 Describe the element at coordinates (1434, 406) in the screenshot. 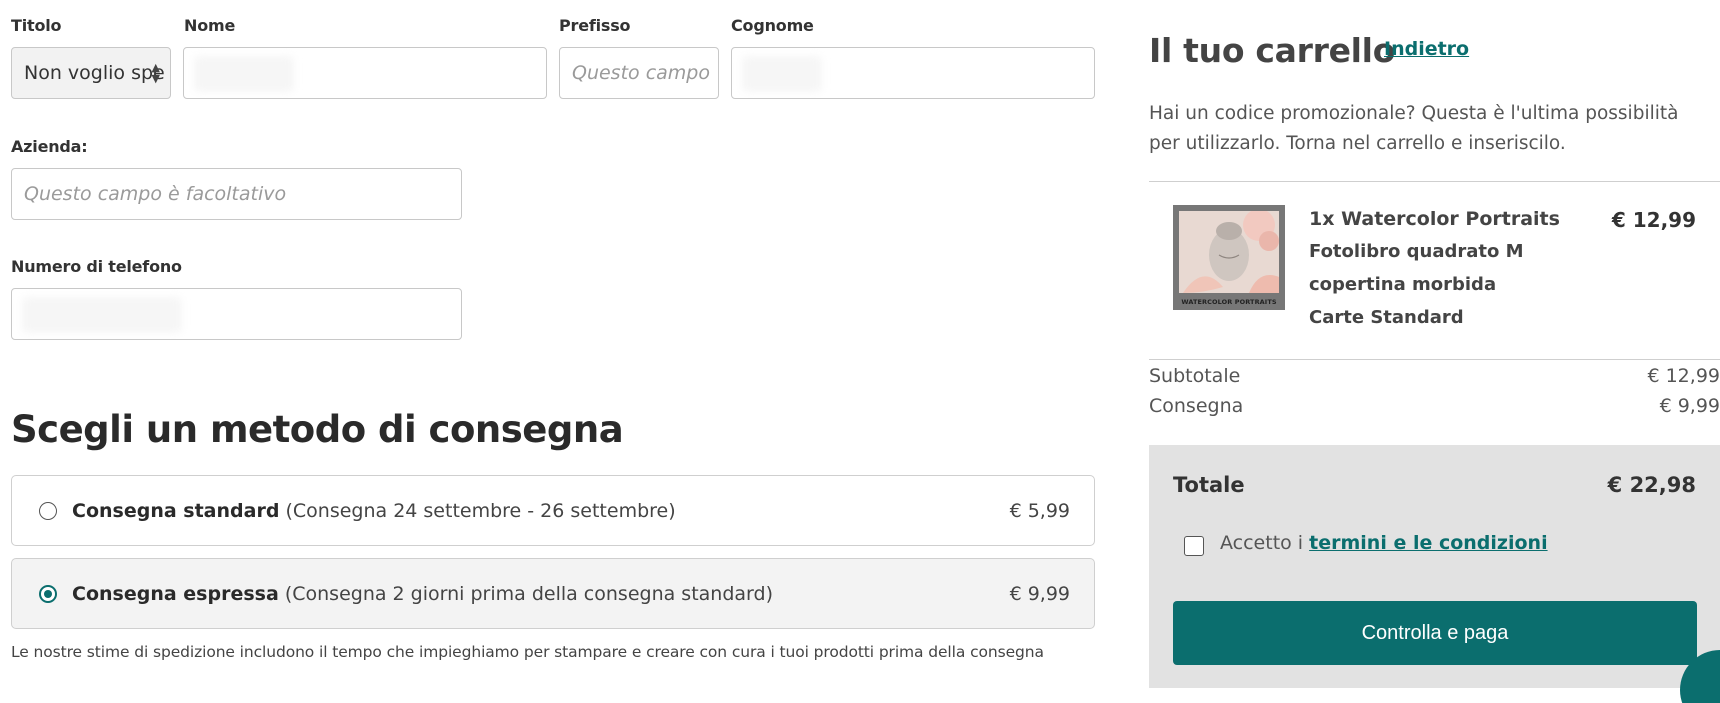

I see `shipping-row: Consegna € 9,99` at that location.